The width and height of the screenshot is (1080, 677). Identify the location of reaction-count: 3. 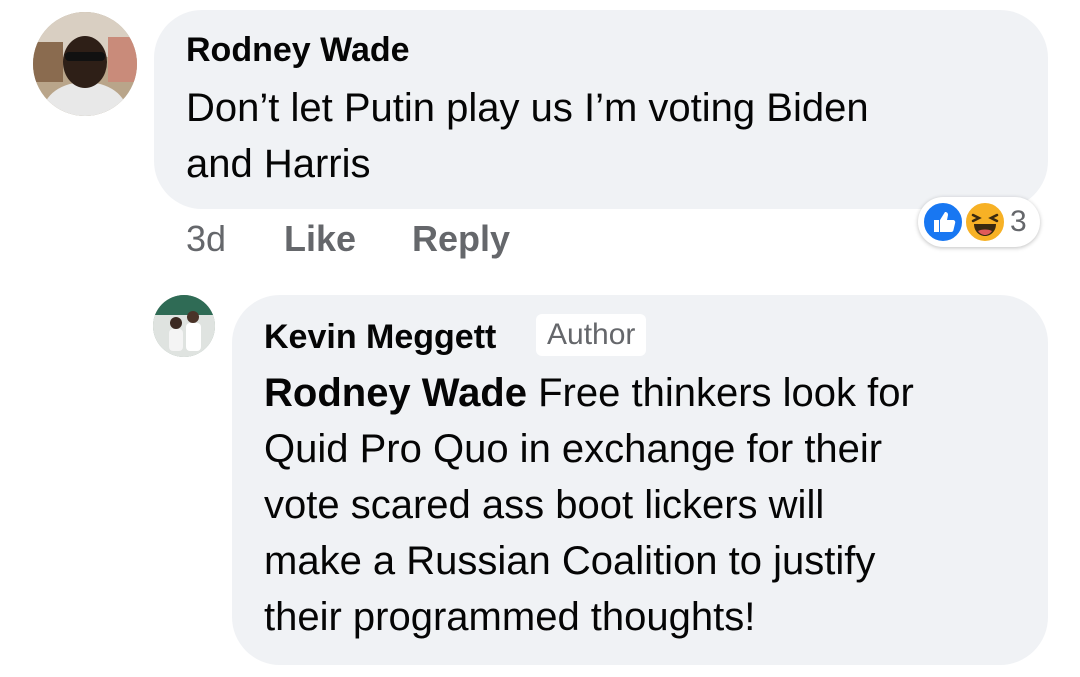
(1018, 221).